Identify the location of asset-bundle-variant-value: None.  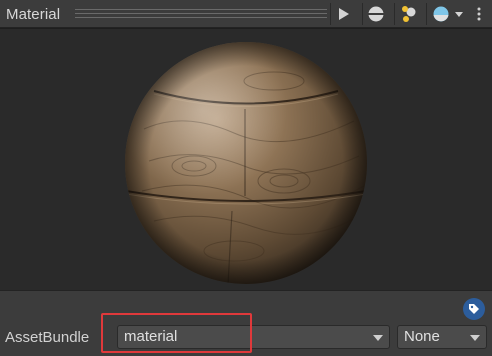
(422, 336).